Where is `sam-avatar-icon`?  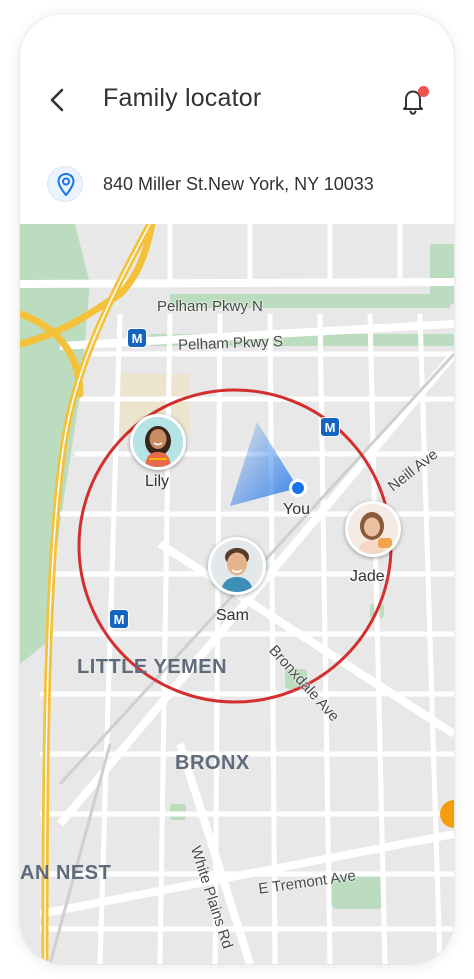
sam-avatar-icon is located at coordinates (237, 566).